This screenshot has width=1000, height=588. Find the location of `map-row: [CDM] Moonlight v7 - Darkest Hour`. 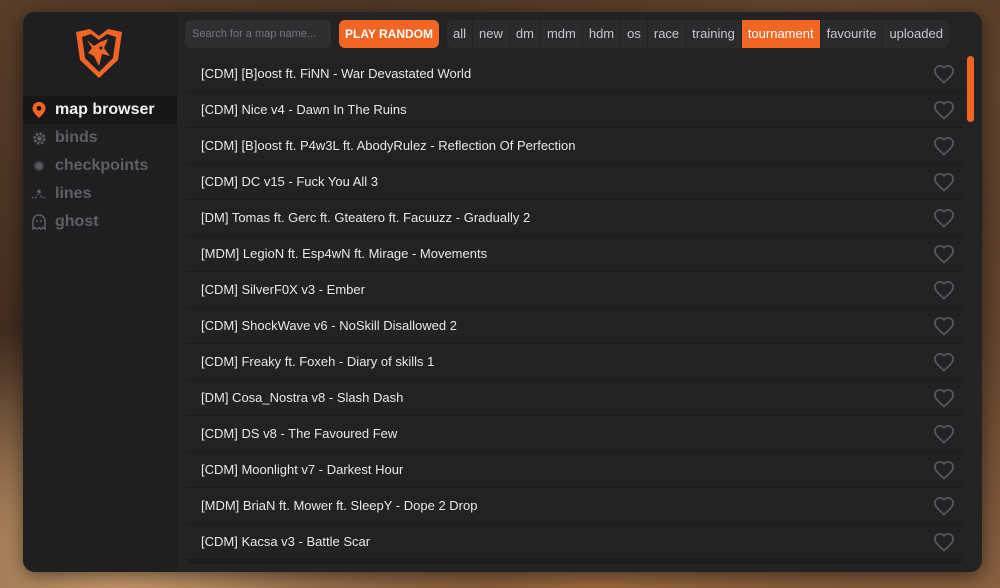

map-row: [CDM] Moonlight v7 - Darkest Hour is located at coordinates (574, 470).